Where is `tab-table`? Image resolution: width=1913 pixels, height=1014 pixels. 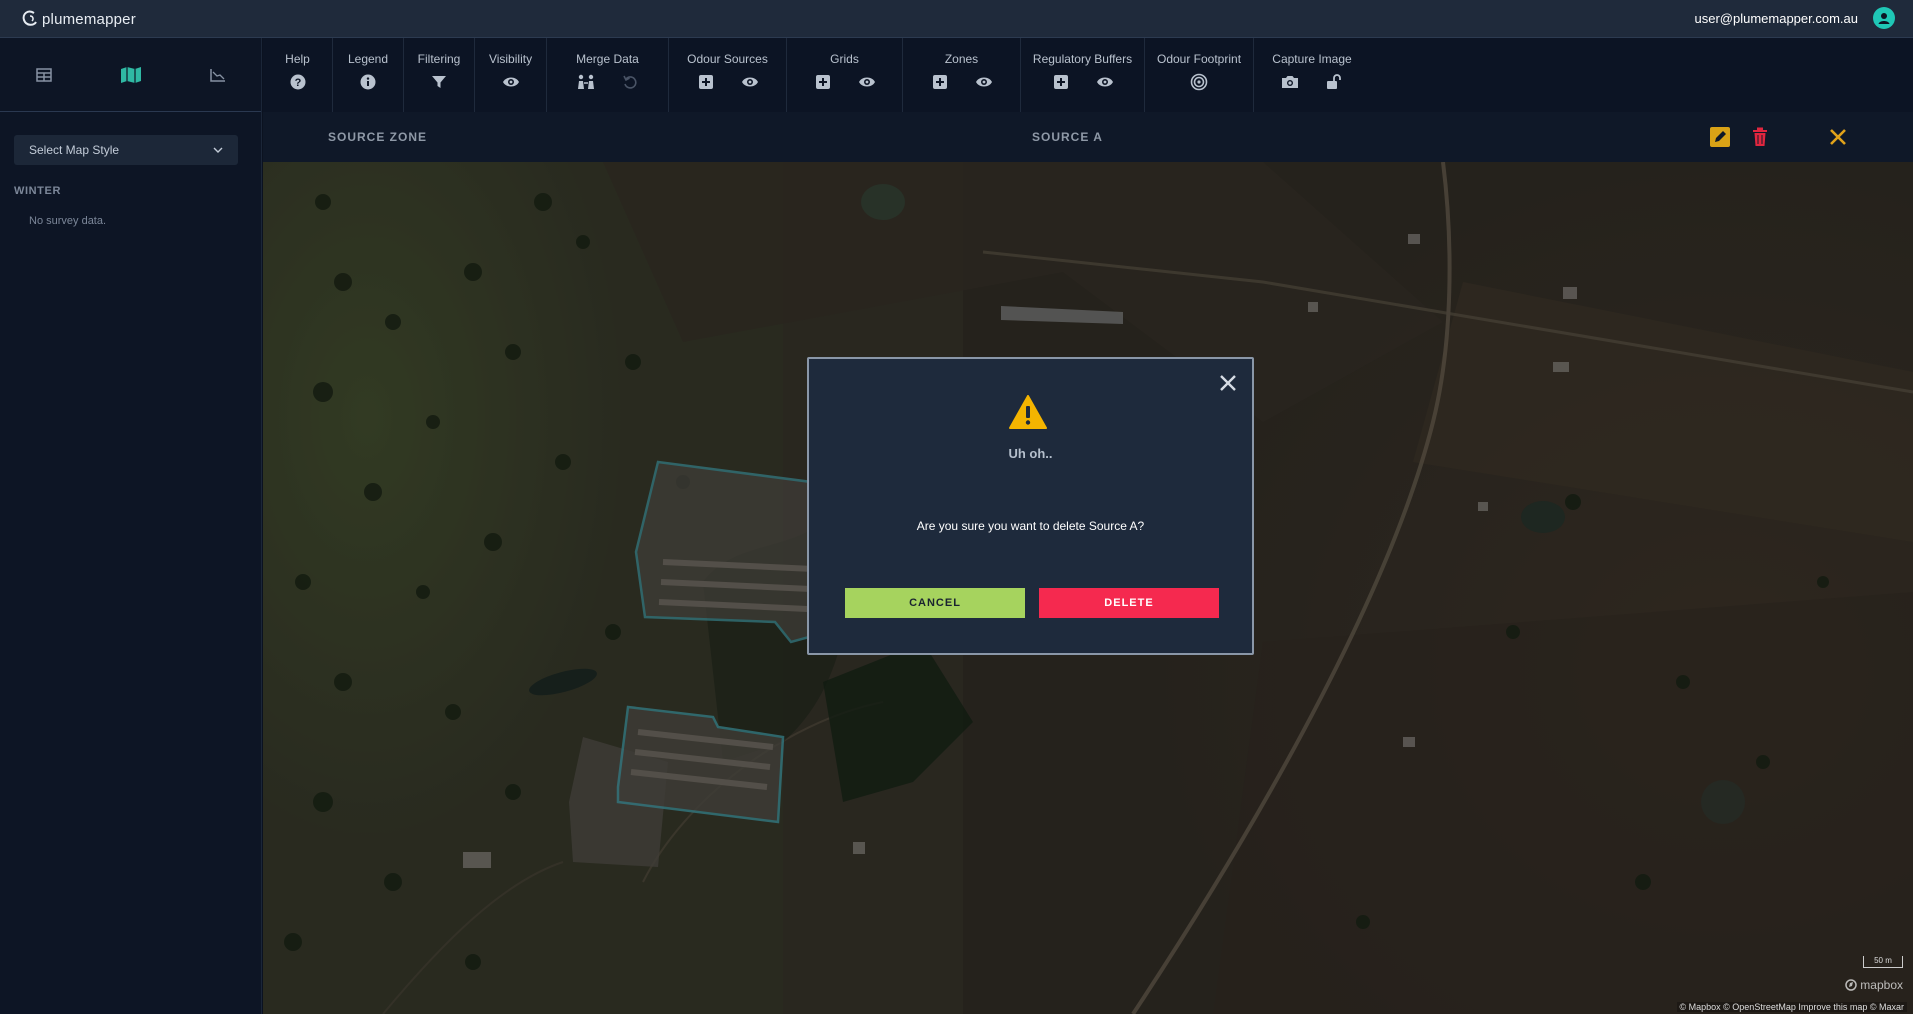
tab-table is located at coordinates (43, 74).